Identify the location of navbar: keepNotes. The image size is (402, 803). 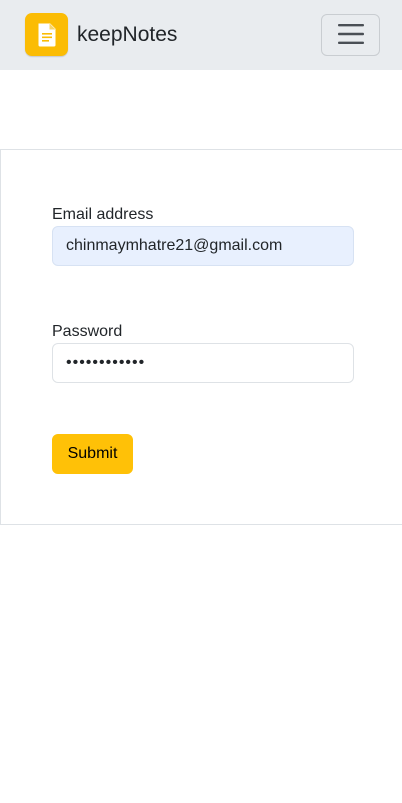
(201, 35).